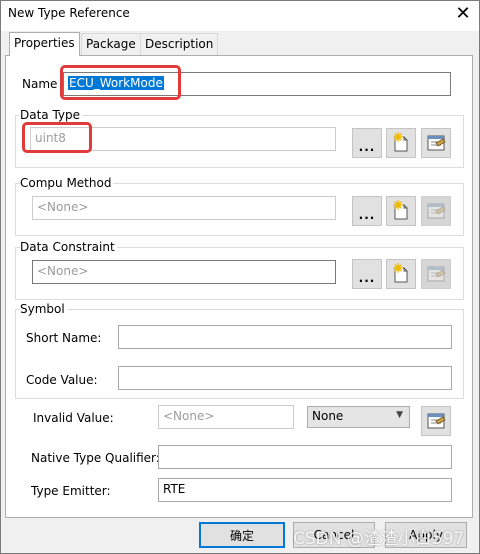  I want to click on data-type-edit-button, so click(436, 143).